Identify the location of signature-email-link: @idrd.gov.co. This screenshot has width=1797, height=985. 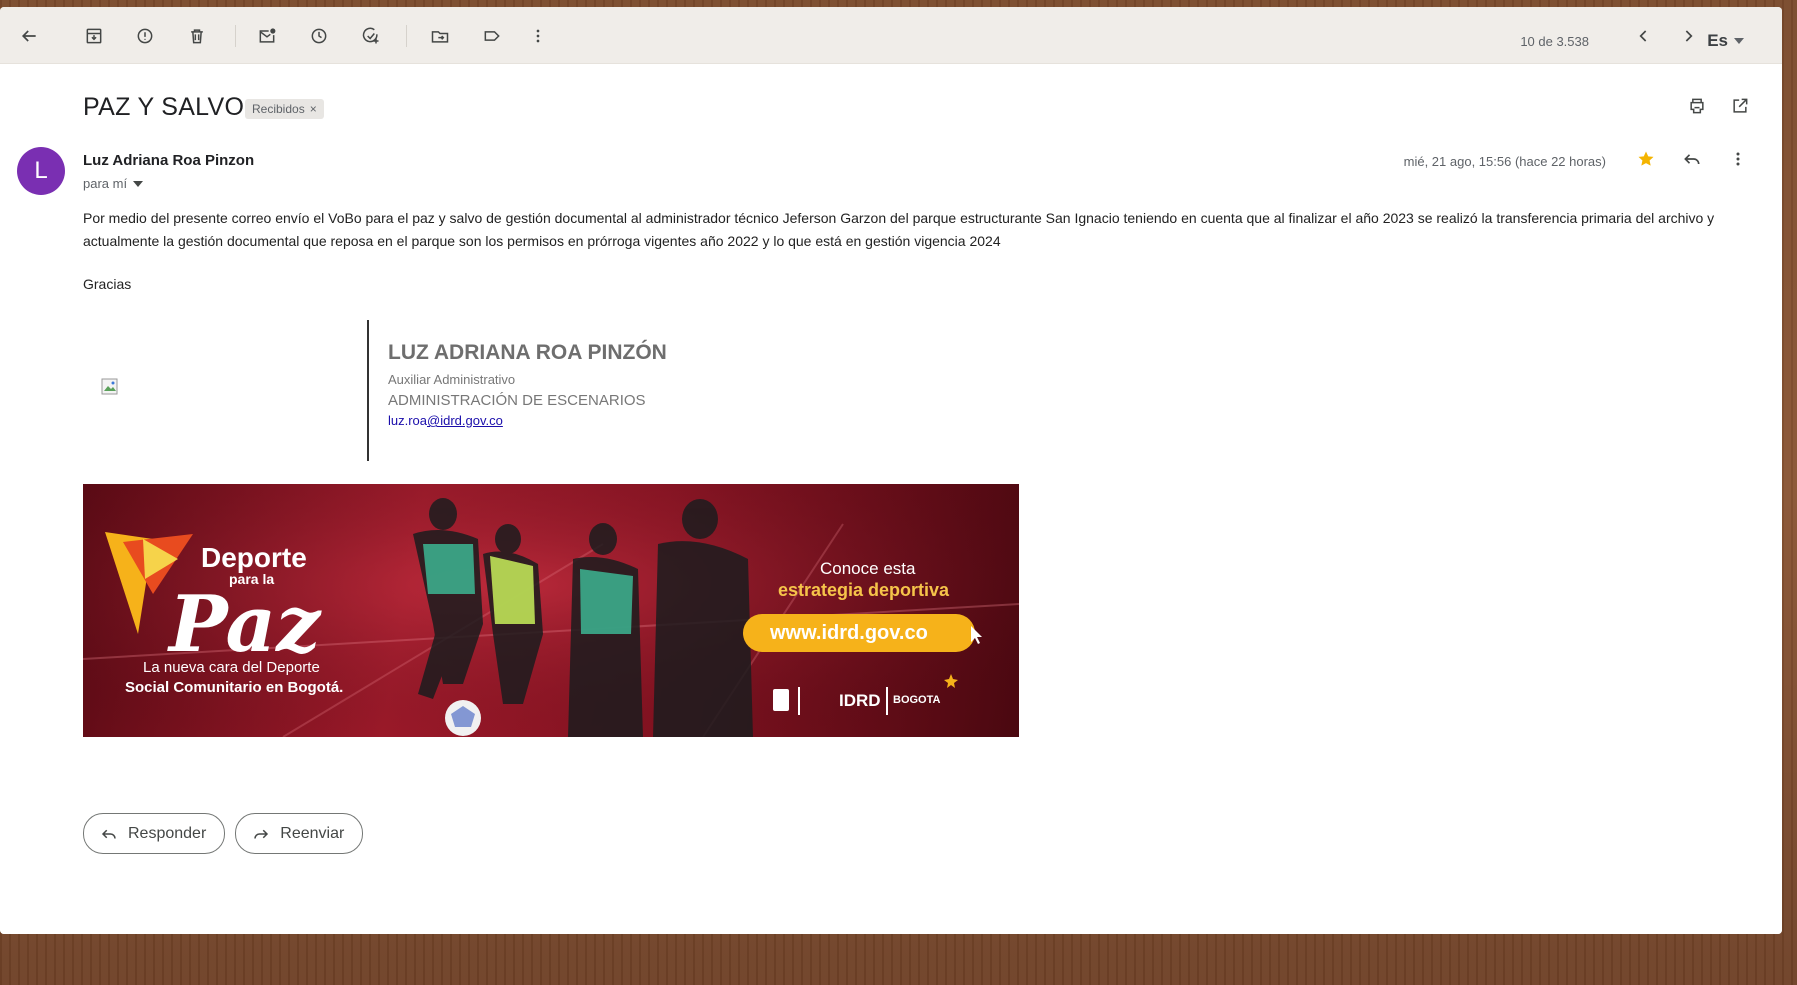
(465, 420).